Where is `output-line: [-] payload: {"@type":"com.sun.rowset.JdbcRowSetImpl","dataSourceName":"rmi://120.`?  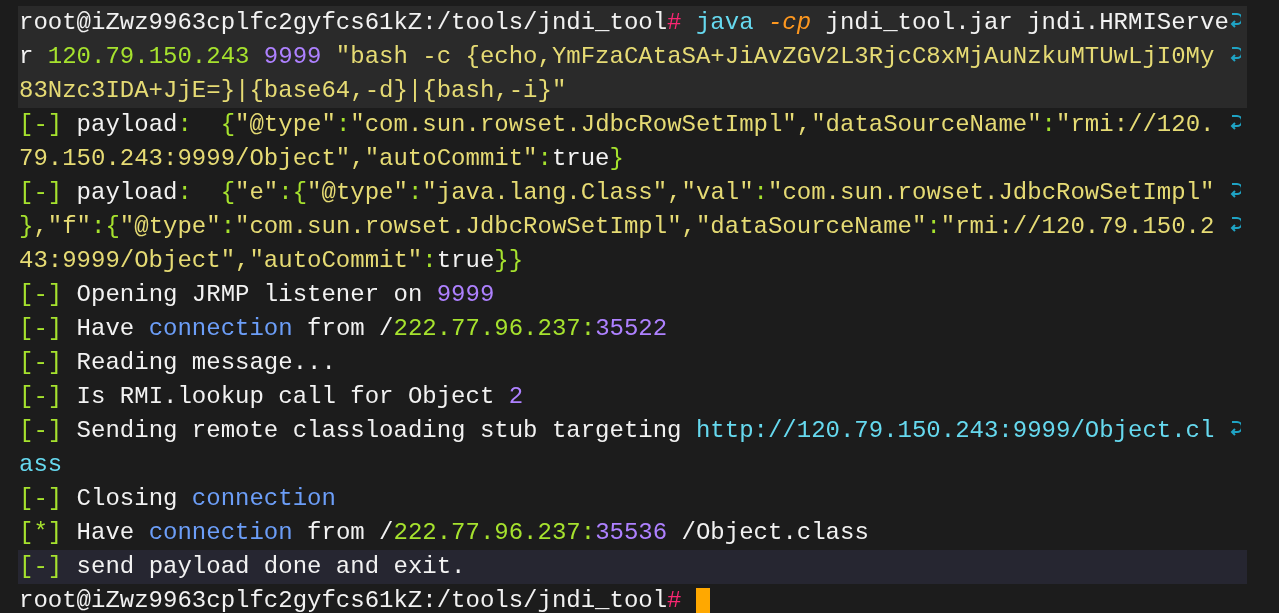 output-line: [-] payload: {"@type":"com.sun.rowset.JdbcRowSetImpl","dataSourceName":"rmi://120. is located at coordinates (617, 125).